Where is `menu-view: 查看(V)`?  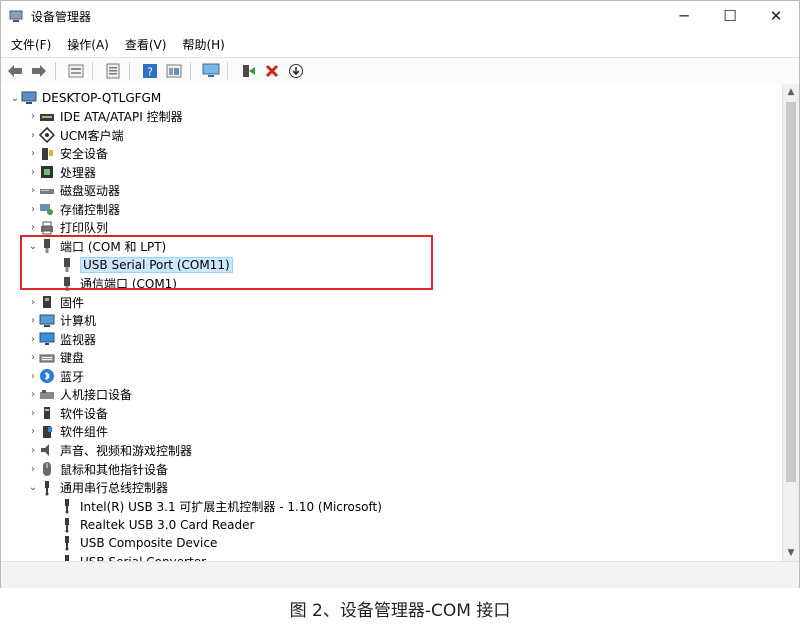
menu-view: 查看(V) is located at coordinates (146, 44).